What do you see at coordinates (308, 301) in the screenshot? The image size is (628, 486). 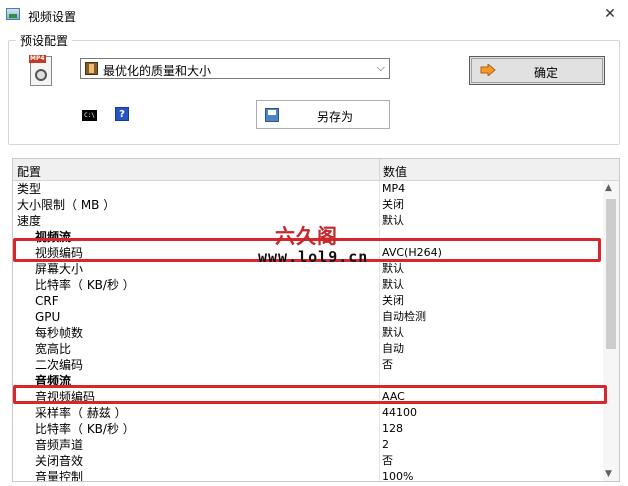 I see `table-row: CRF 关闭` at bounding box center [308, 301].